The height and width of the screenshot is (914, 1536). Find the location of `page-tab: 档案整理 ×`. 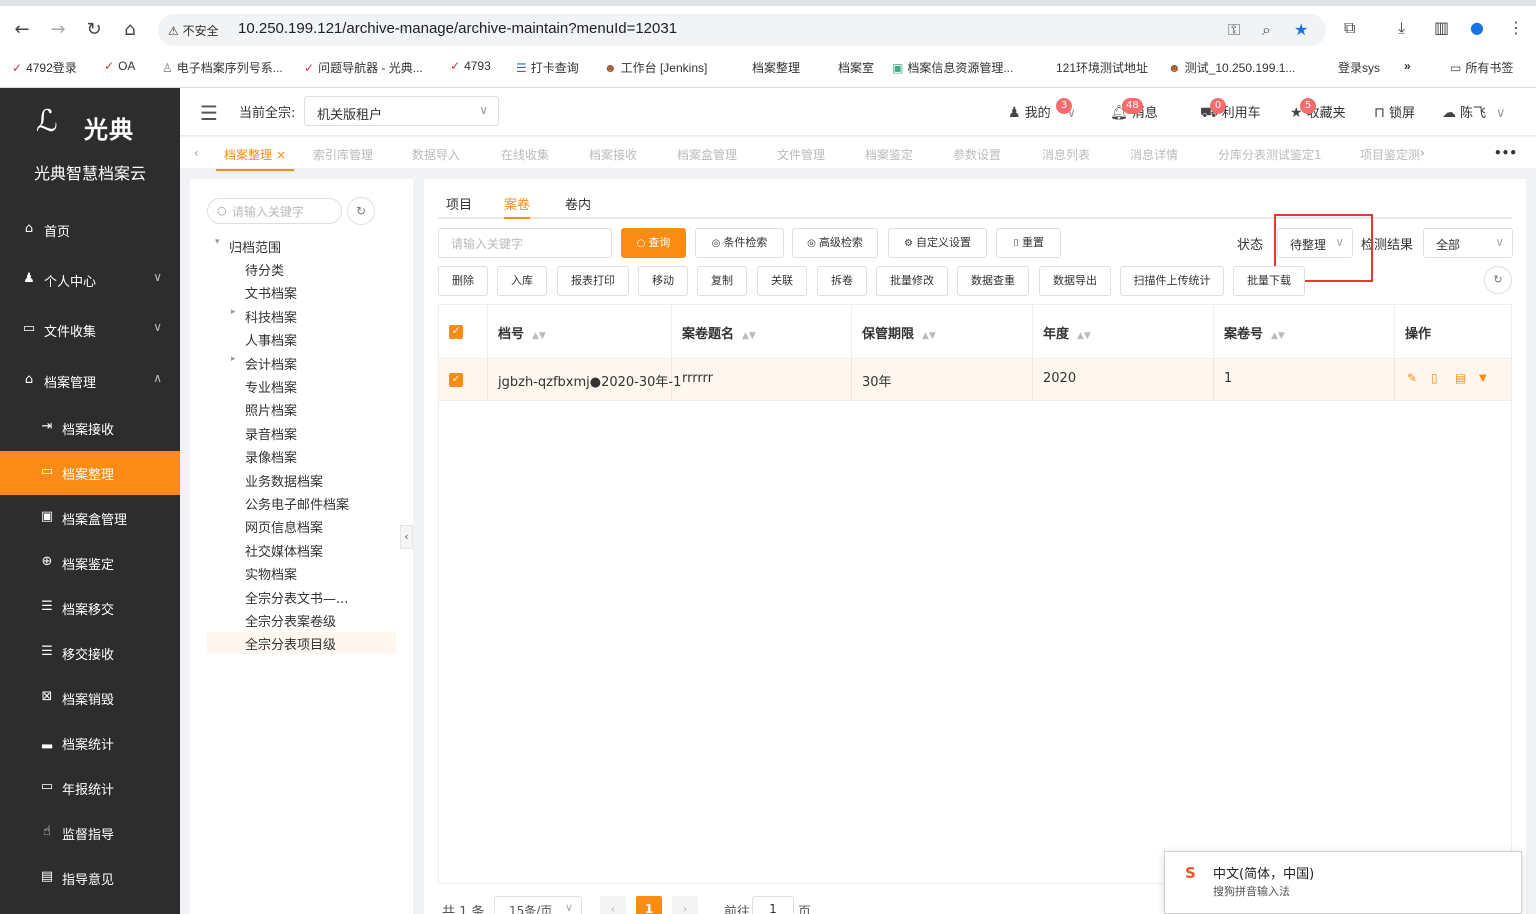

page-tab: 档案整理 × is located at coordinates (255, 158).